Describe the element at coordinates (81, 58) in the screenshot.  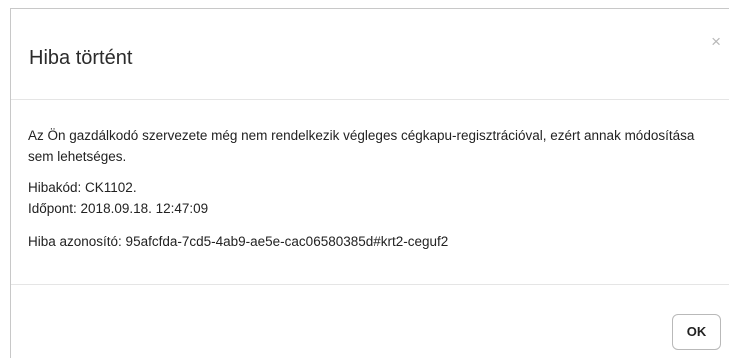
I see `dialog-title: Hiba történt` at that location.